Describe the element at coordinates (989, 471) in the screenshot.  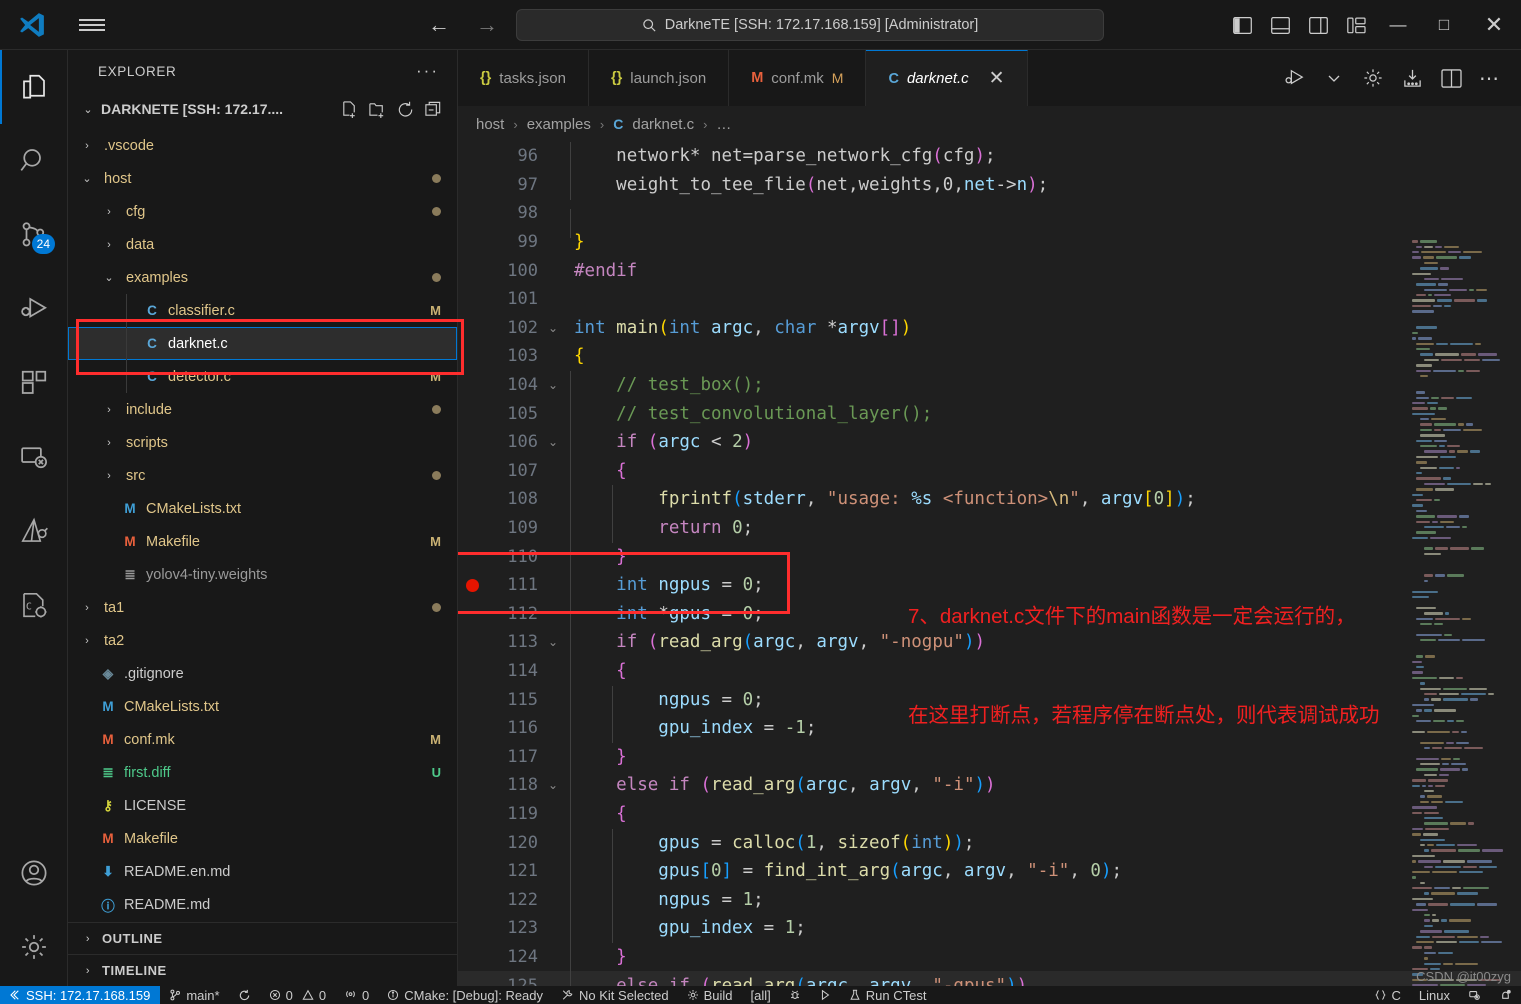
I see `code-line: 107 {` at that location.